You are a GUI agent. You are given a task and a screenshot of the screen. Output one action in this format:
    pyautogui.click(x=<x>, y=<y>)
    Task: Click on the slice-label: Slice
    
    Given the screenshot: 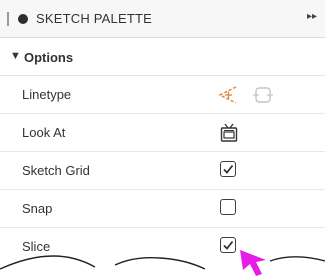 What is the action you would take?
    pyautogui.click(x=36, y=246)
    